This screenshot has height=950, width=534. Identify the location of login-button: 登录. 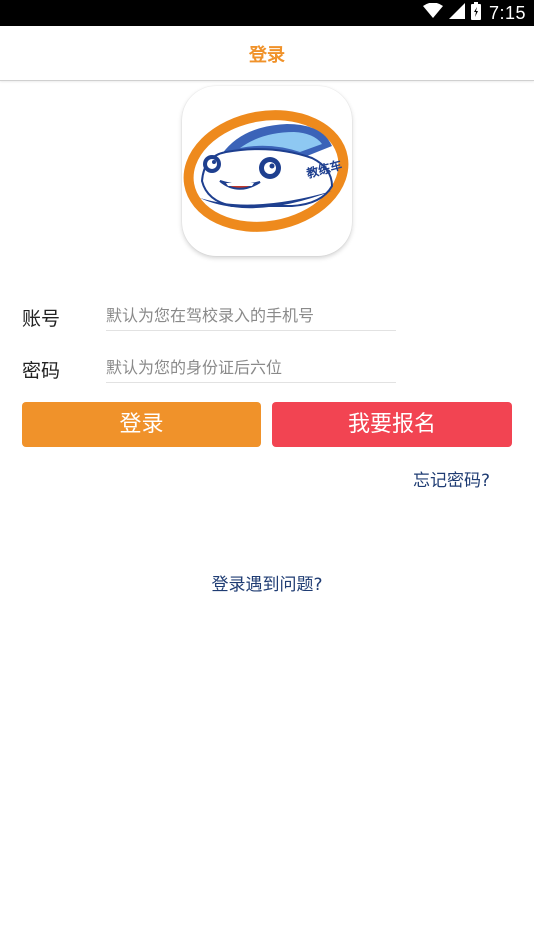
(141, 424).